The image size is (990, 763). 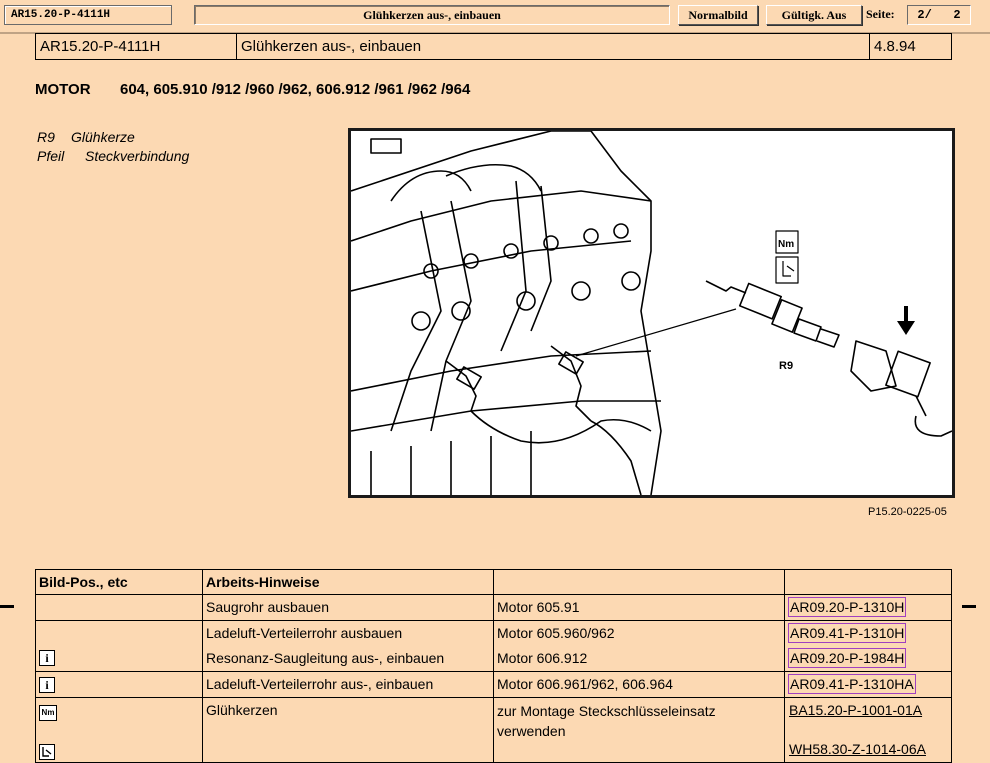 I want to click on header-code: AR15.20-P-4111H, so click(x=136, y=46).